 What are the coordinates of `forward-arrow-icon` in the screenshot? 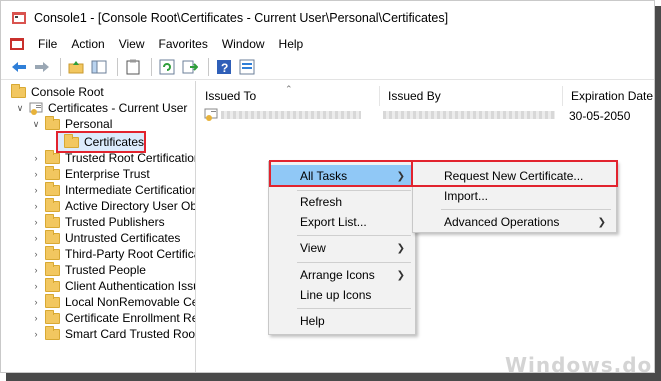 It's located at (42, 67).